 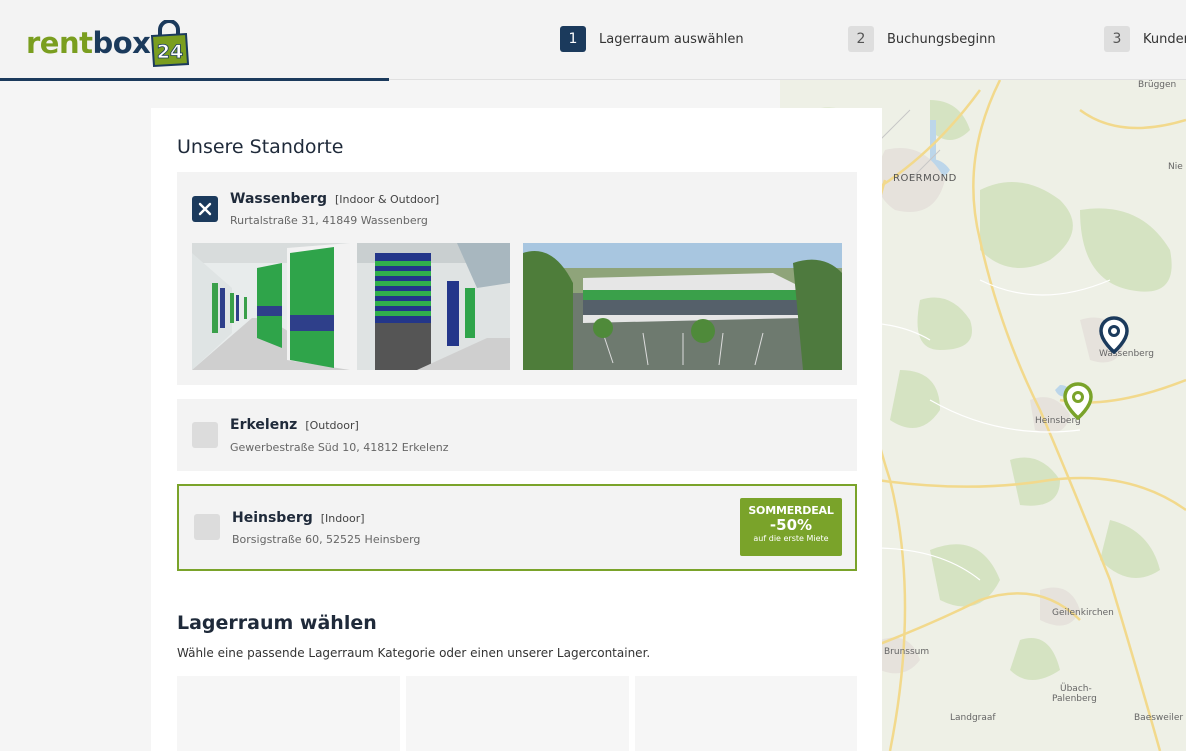 What do you see at coordinates (294, 425) in the screenshot?
I see `location-name: Erkelenz [Outdoor]` at bounding box center [294, 425].